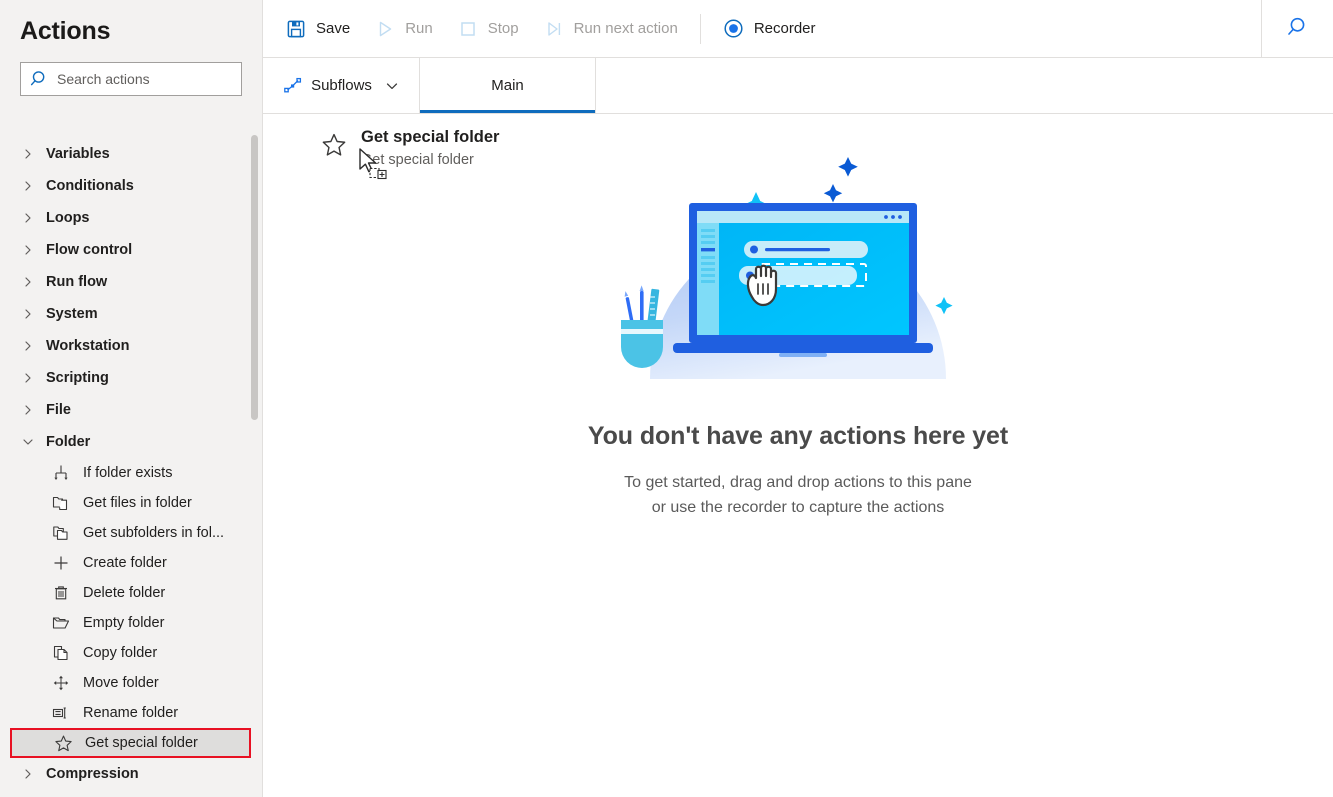 The width and height of the screenshot is (1333, 797). I want to click on stop-button: Stop, so click(488, 29).